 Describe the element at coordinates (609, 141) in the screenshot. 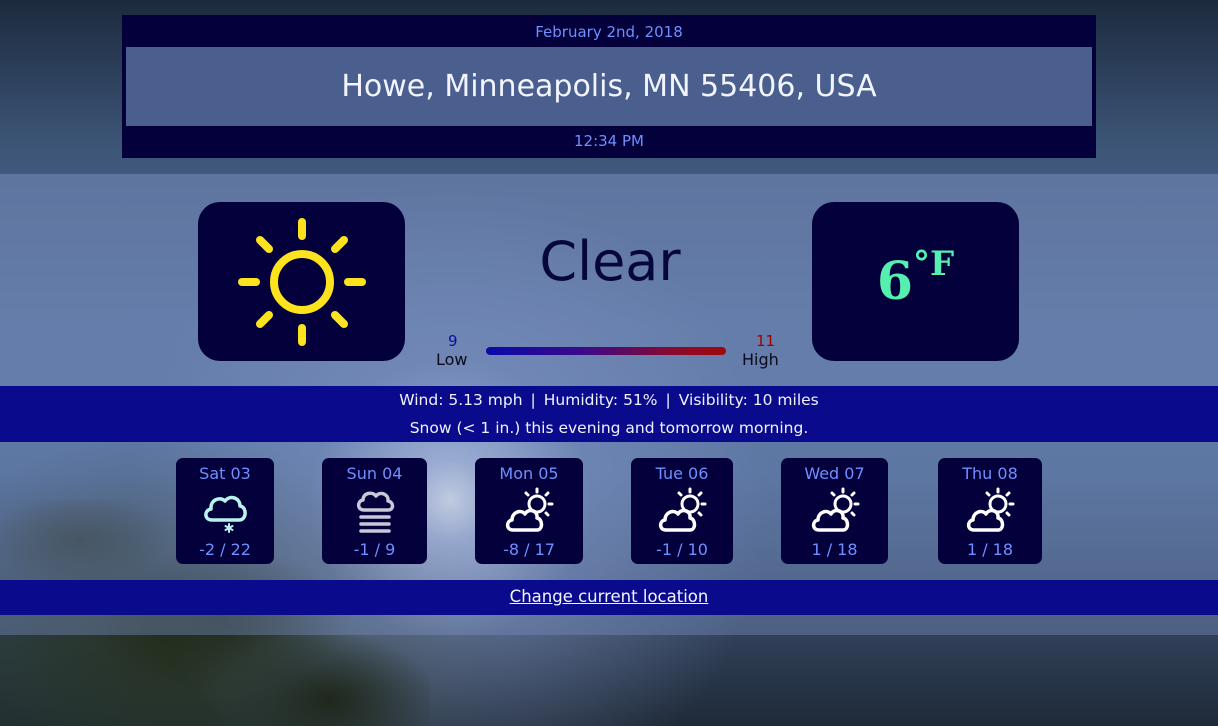

I see `current-time: 12:34 PM` at that location.